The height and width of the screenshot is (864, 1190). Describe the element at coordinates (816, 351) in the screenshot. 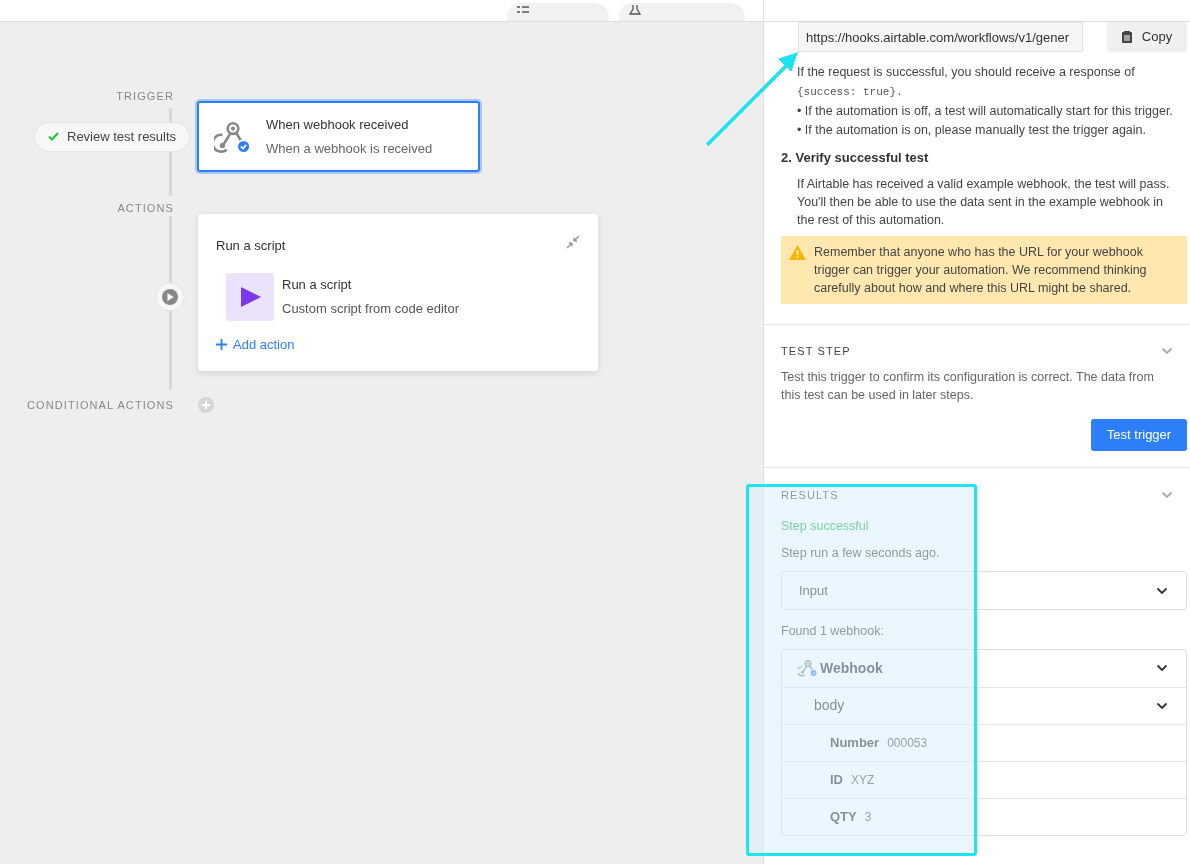

I see `section-heading: TEST STEP` at that location.